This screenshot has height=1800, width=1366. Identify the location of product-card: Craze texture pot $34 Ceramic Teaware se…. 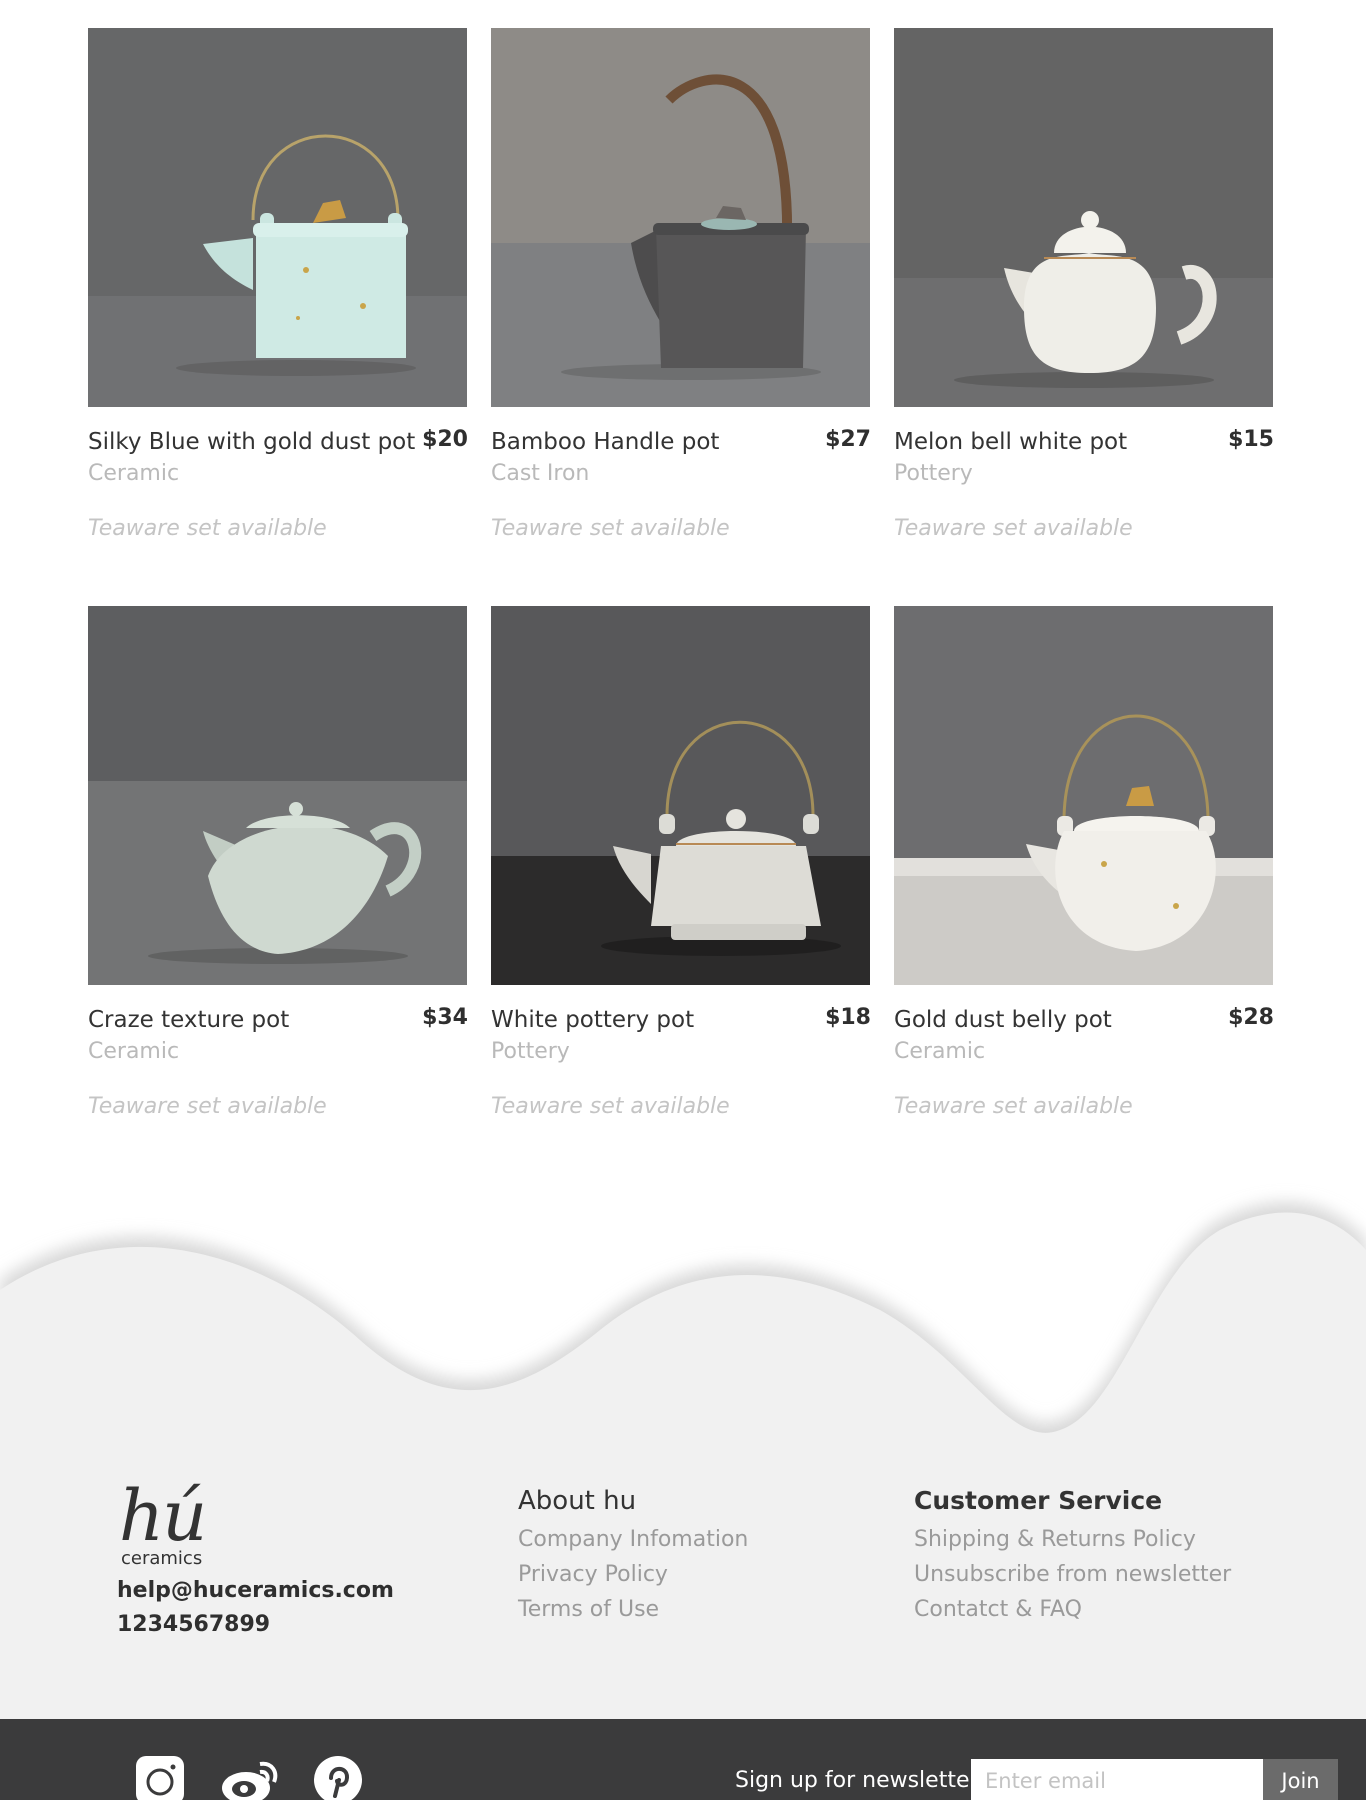
(278, 895).